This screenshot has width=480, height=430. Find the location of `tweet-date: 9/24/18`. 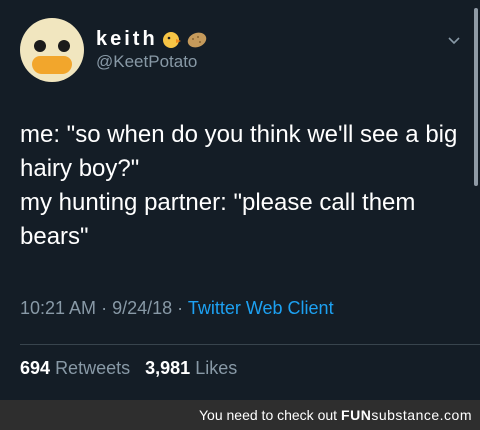

tweet-date: 9/24/18 is located at coordinates (142, 308).